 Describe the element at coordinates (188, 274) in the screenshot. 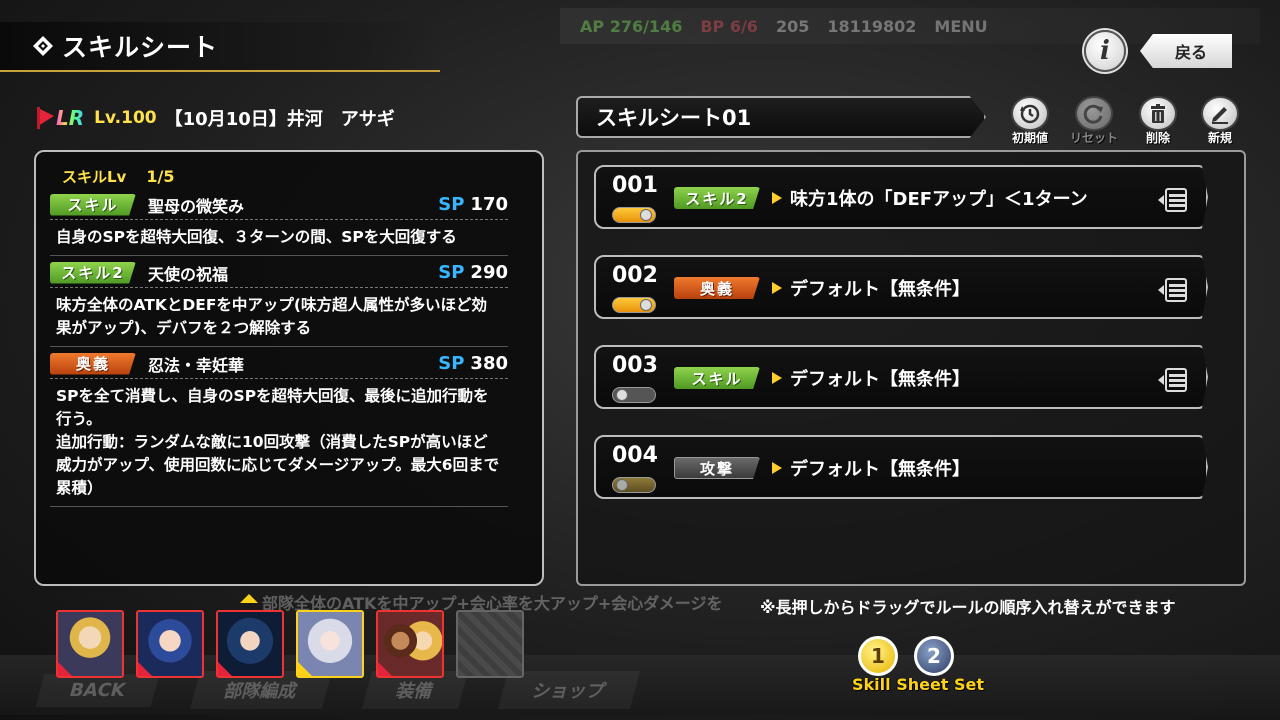

I see `skill-name: 天使の祝福` at that location.